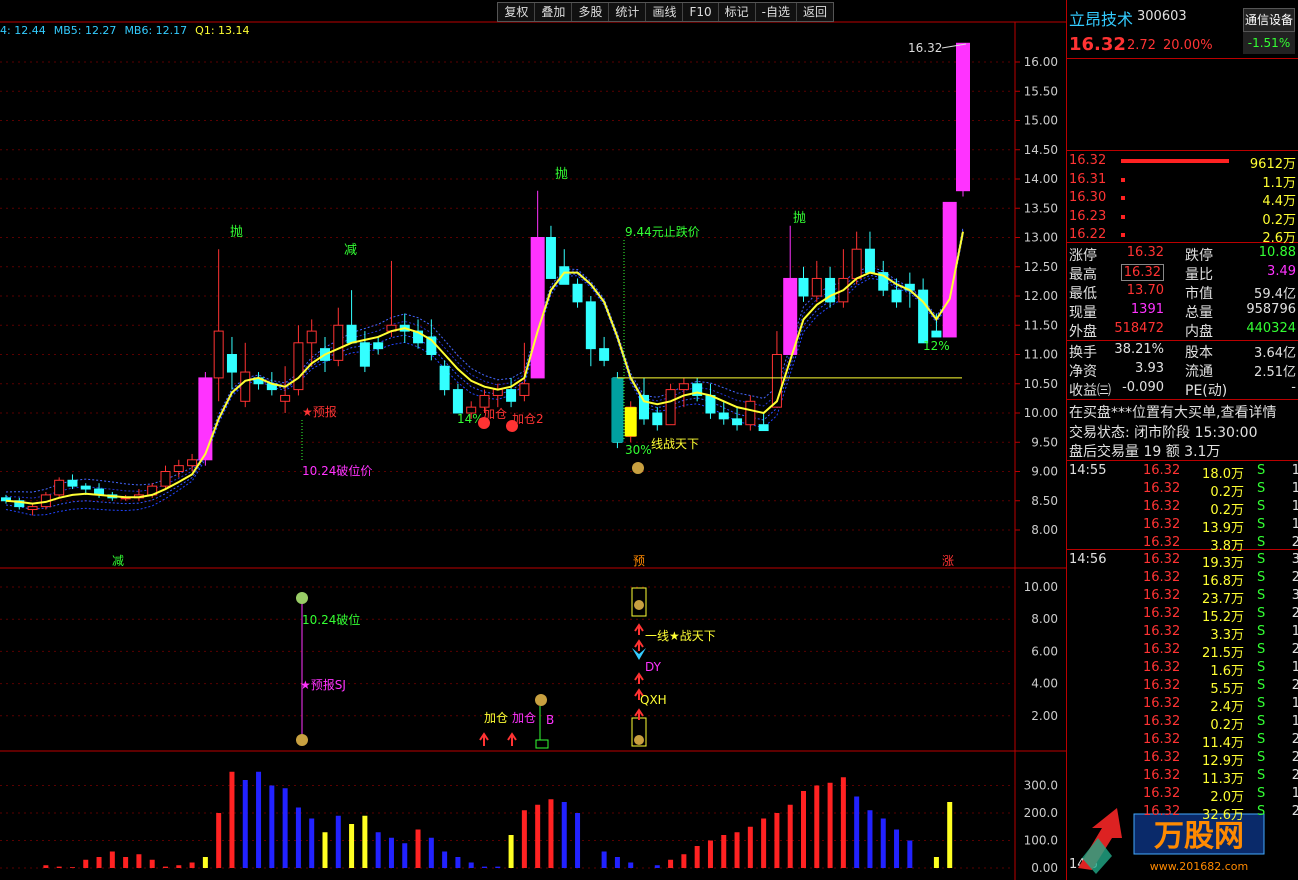 The width and height of the screenshot is (1298, 880). Describe the element at coordinates (1041, 208) in the screenshot. I see `price-axis-label: 13.50` at that location.